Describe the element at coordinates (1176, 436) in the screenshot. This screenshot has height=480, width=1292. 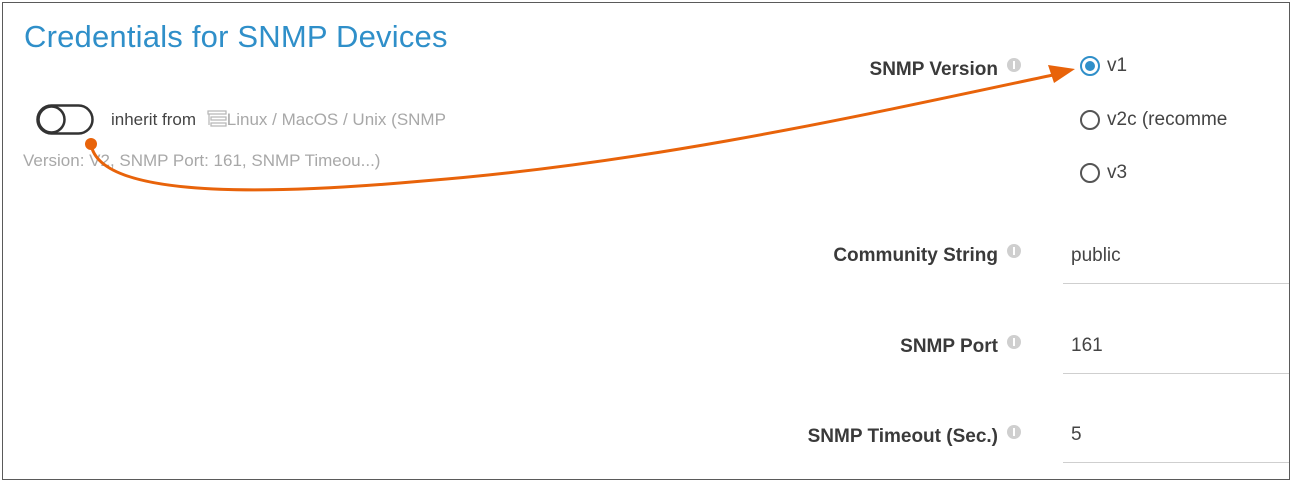
I see `snmp-timeout-field: 5` at that location.